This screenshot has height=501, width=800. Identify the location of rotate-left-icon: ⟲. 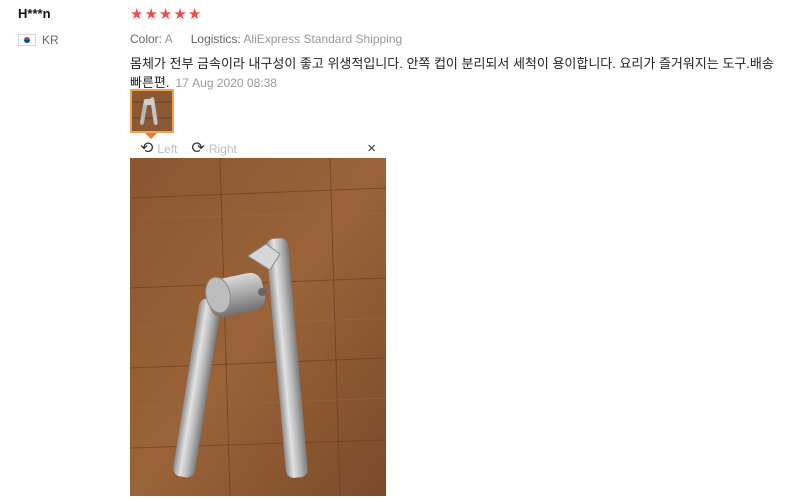
(147, 148).